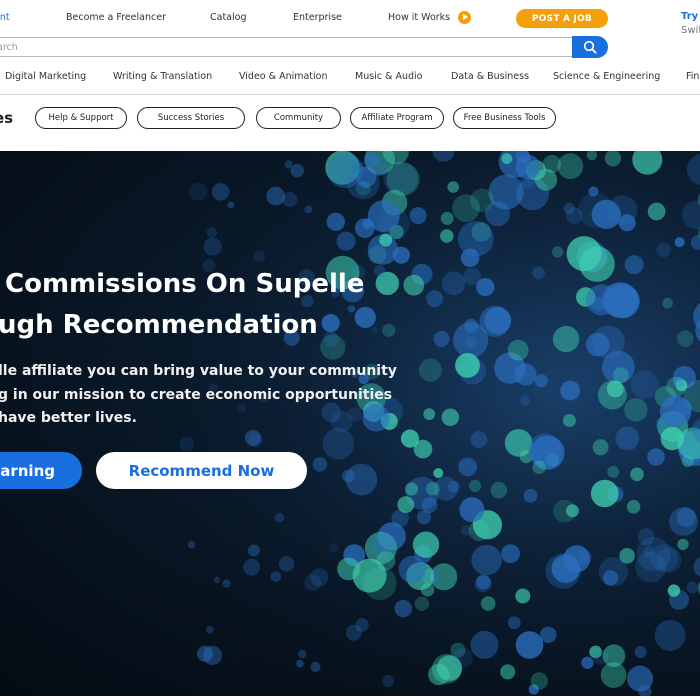  I want to click on nav-how-it-works: How it Works, so click(430, 17).